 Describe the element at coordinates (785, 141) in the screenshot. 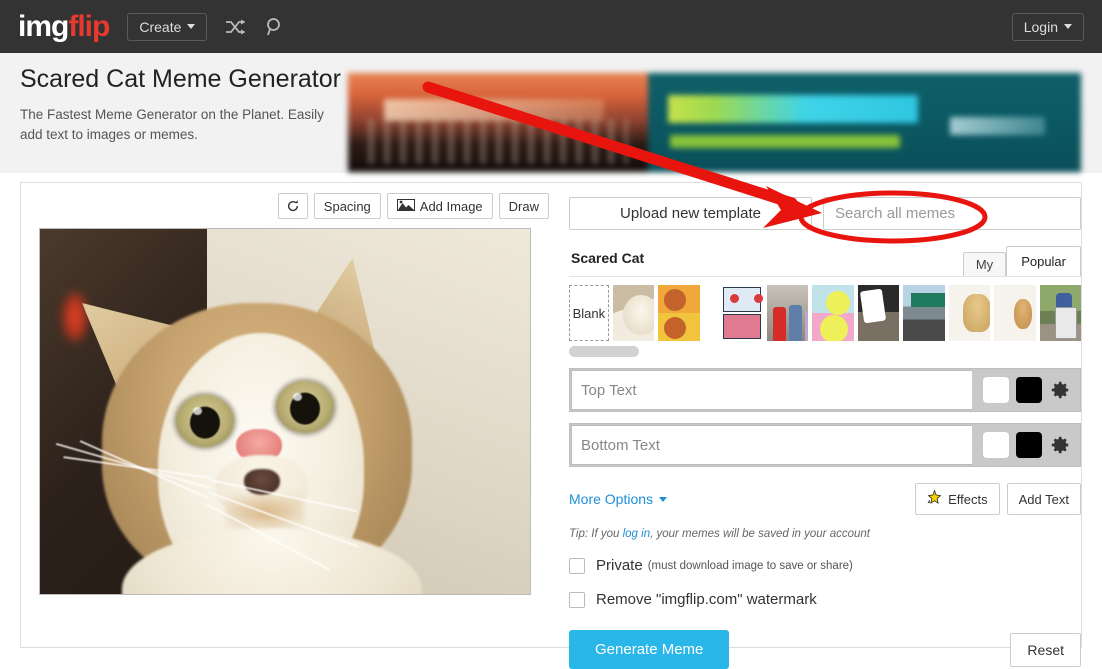

I see `ad-tagline` at that location.